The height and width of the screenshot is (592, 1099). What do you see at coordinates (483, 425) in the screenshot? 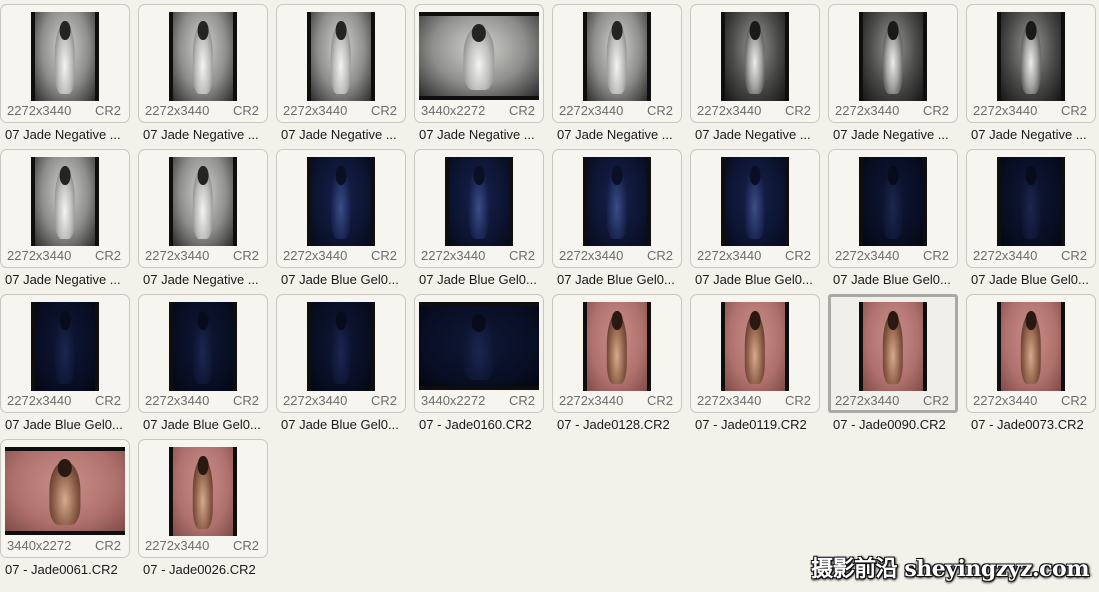
I see `file-name: 07 - Jade0160.CR2` at bounding box center [483, 425].